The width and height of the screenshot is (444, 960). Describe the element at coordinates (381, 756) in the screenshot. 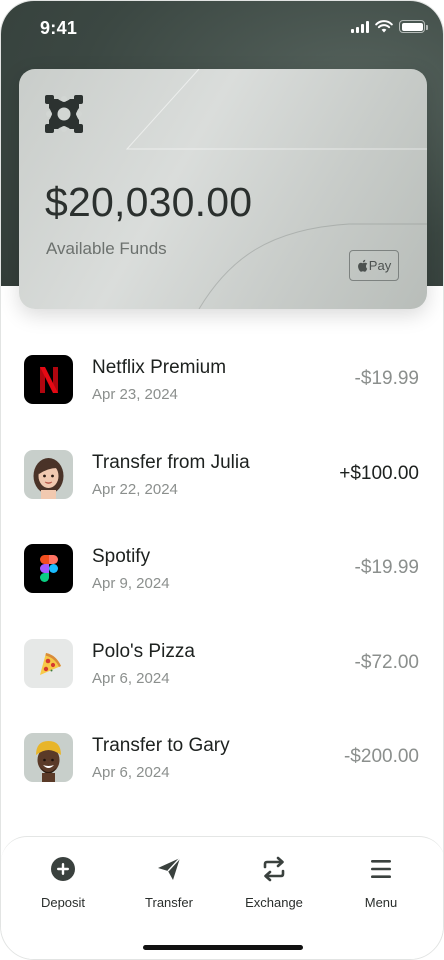

I see `transaction-amount: -$200.00` at that location.